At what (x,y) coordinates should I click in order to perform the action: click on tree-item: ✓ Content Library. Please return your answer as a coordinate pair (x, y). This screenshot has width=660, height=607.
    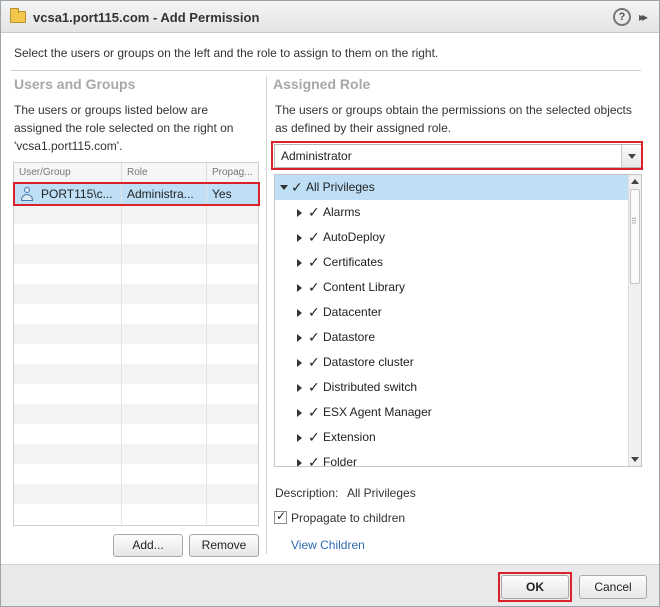
    Looking at the image, I should click on (452, 287).